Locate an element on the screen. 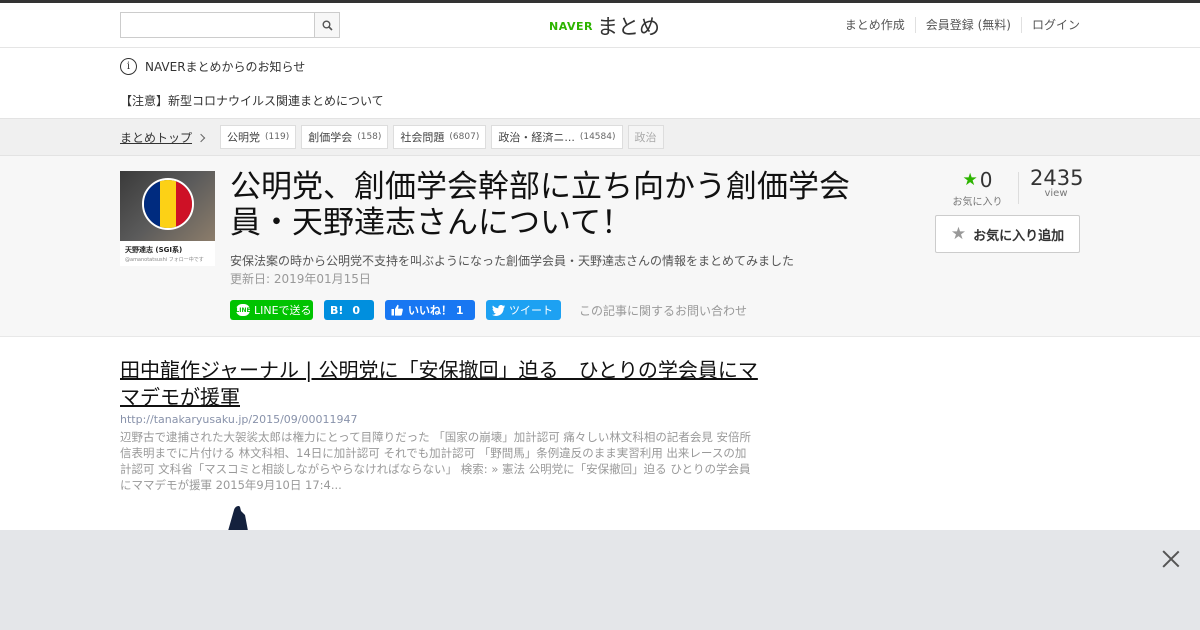  view-count-value: 2435 is located at coordinates (1057, 178).